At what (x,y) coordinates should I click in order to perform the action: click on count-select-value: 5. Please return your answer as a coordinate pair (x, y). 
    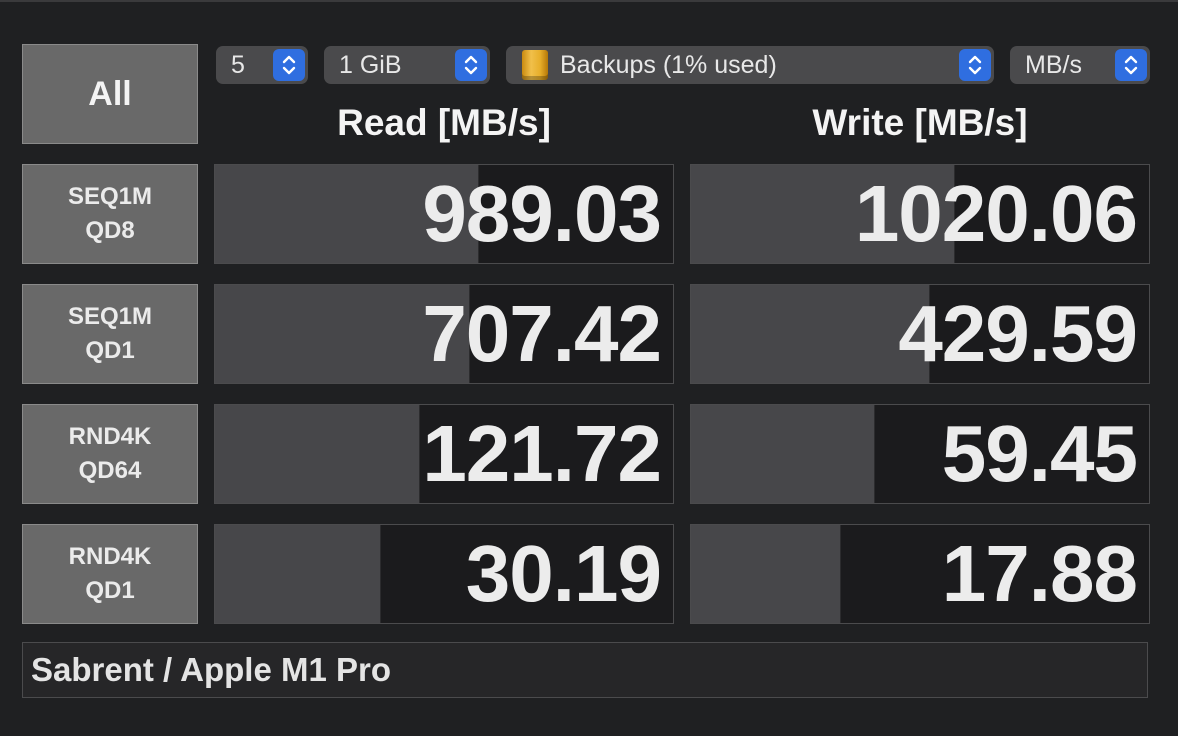
    Looking at the image, I should click on (238, 64).